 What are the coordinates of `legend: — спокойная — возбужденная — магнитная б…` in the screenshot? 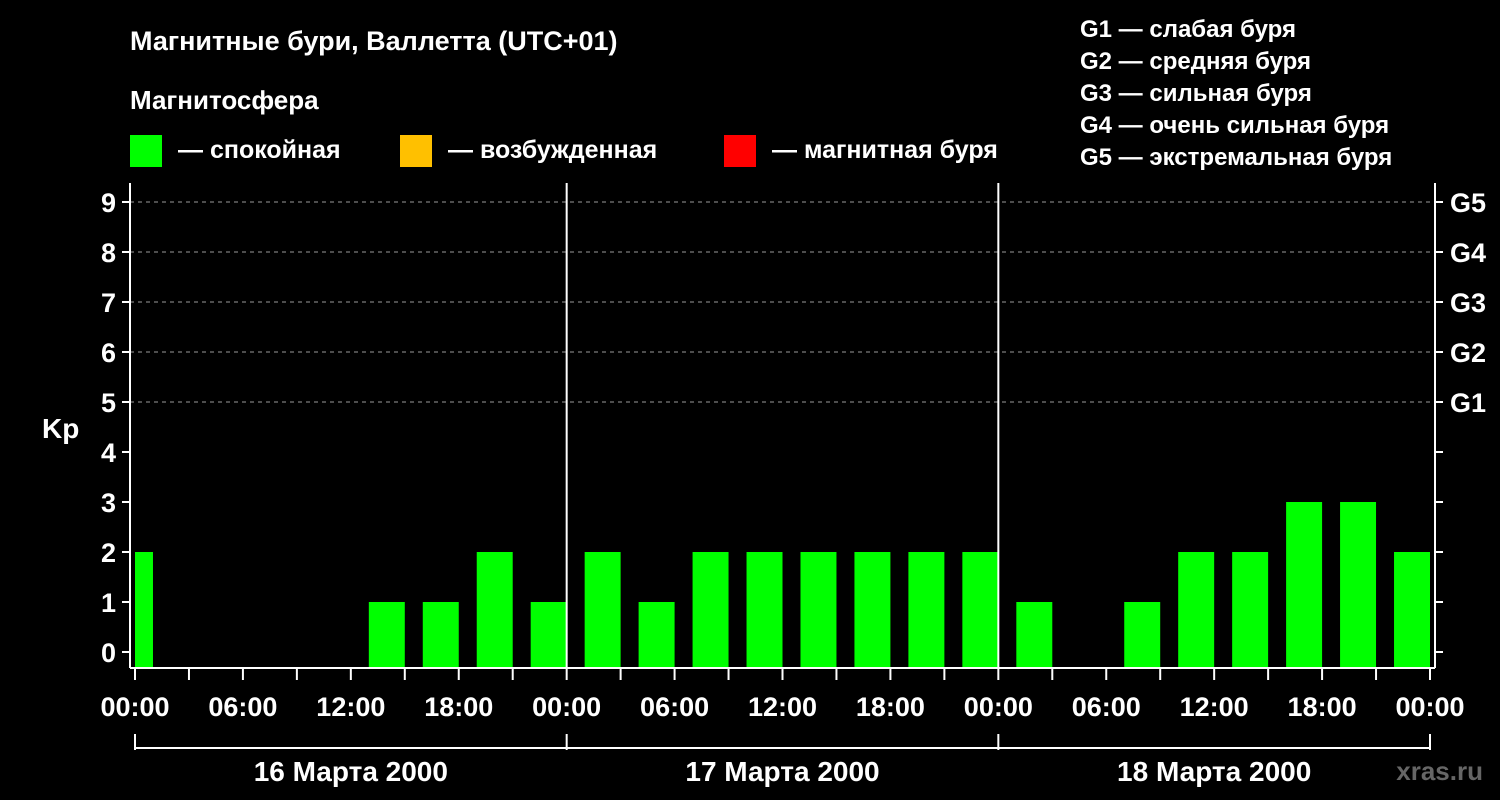 It's located at (564, 151).